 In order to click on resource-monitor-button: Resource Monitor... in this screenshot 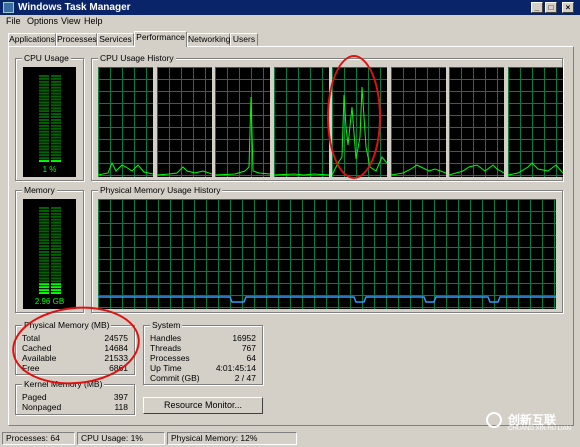, I will do `click(203, 405)`.